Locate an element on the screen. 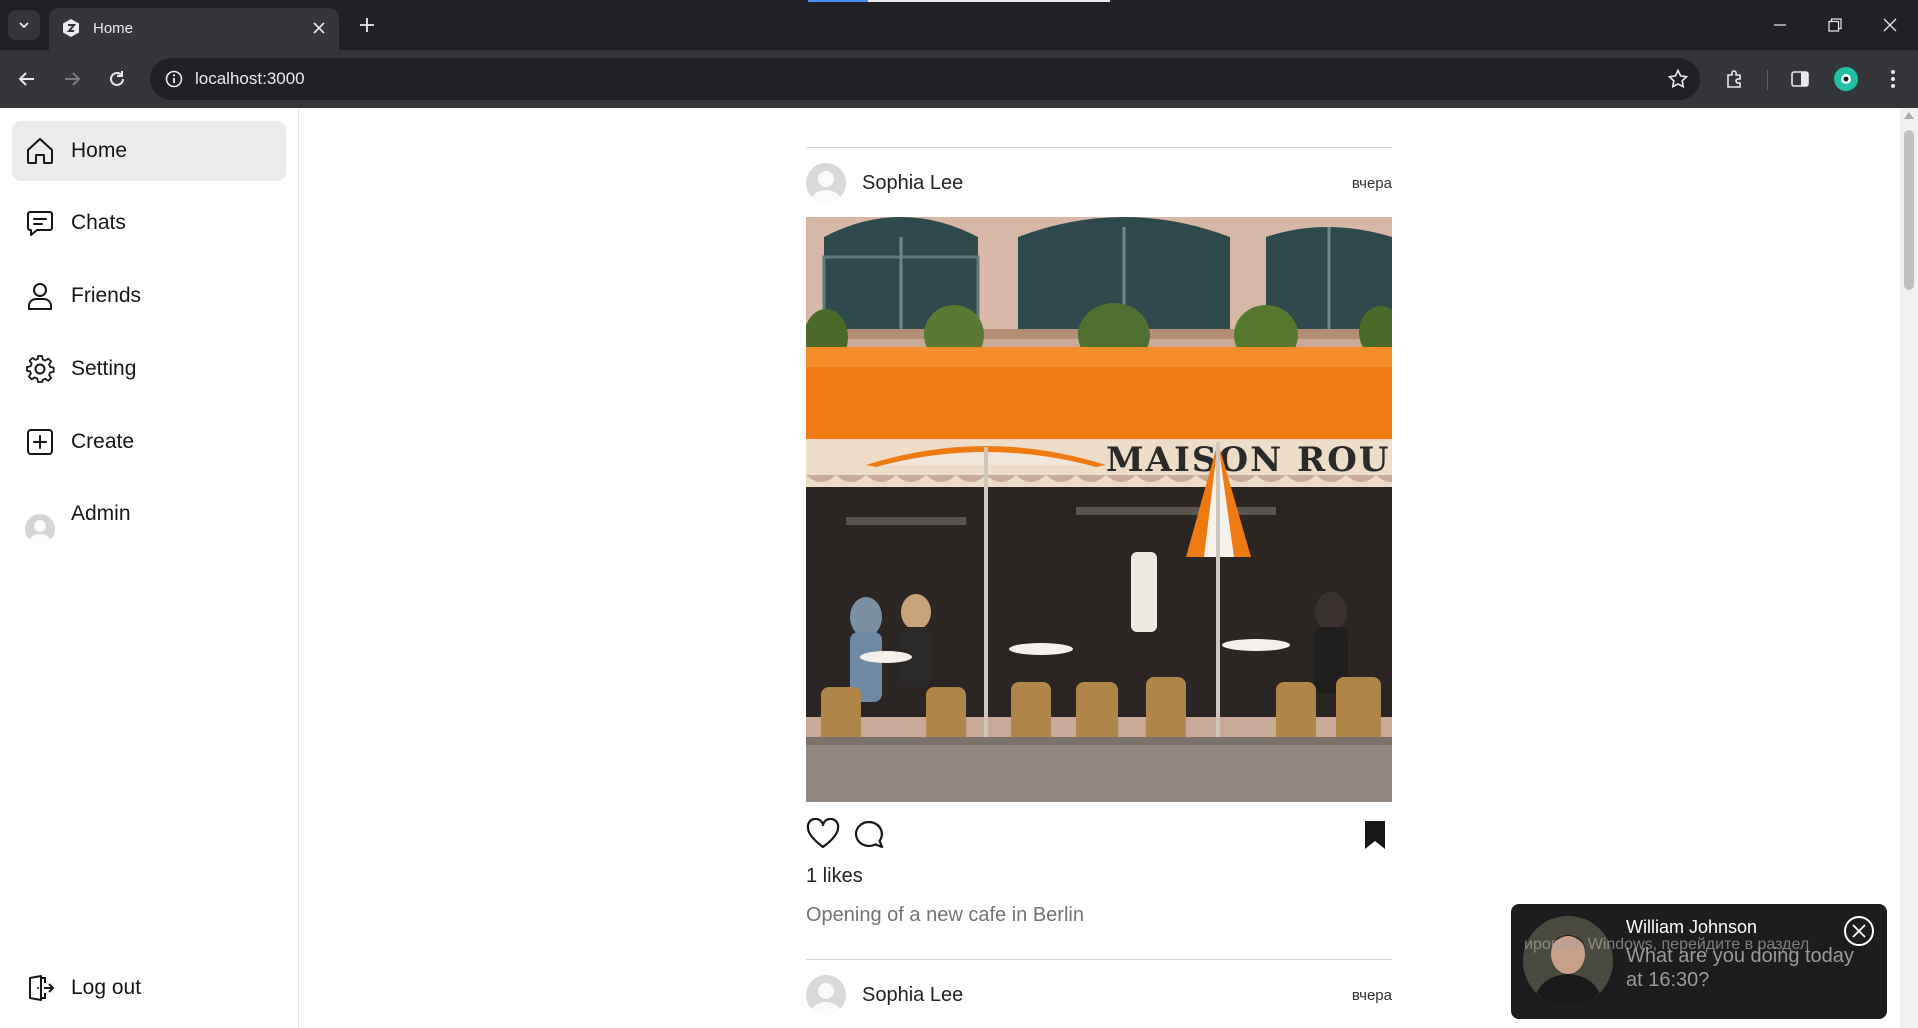 This screenshot has height=1028, width=1918. tab-close-icon is located at coordinates (319, 28).